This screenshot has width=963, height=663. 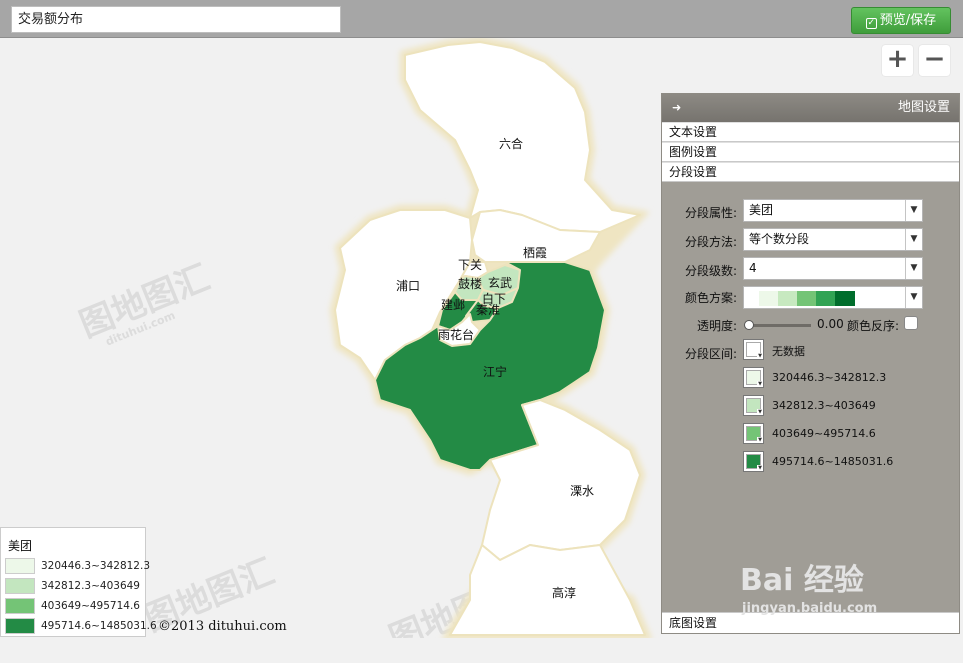 I want to click on check-icon: ✓, so click(x=871, y=23).